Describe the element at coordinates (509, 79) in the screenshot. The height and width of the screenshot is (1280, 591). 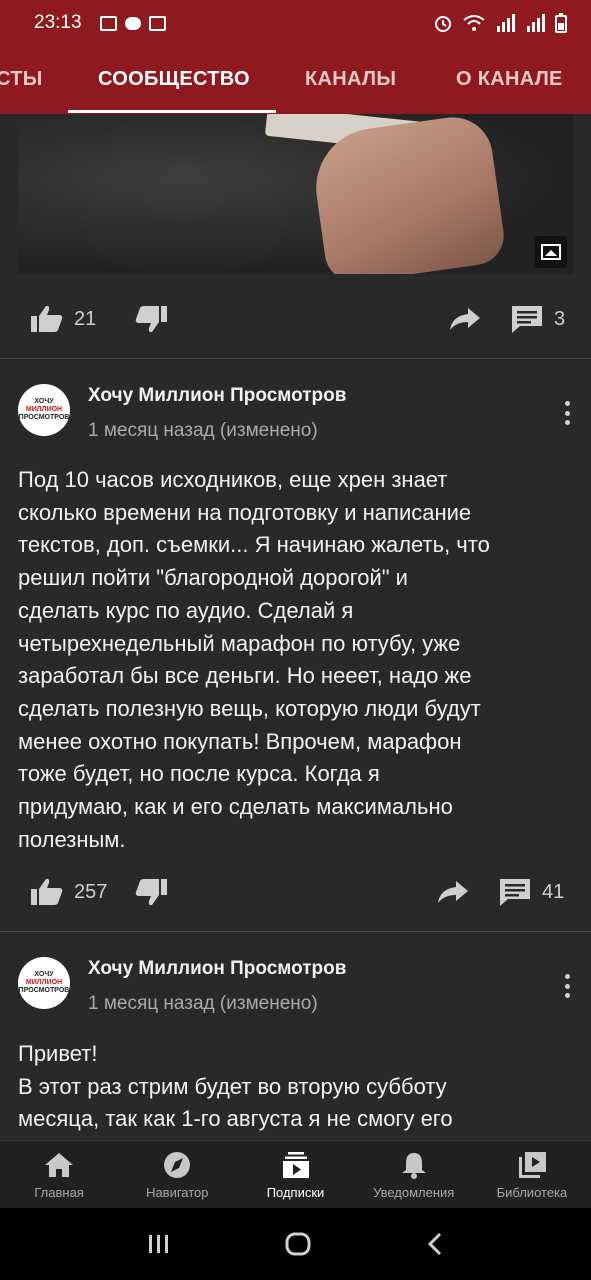
I see `tab-about: О КАНАЛЕ` at that location.